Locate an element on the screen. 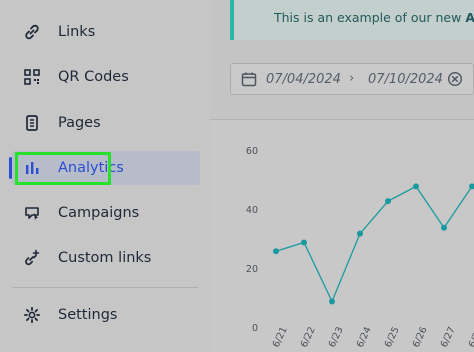 The width and height of the screenshot is (474, 352). link-icon is located at coordinates (32, 32).